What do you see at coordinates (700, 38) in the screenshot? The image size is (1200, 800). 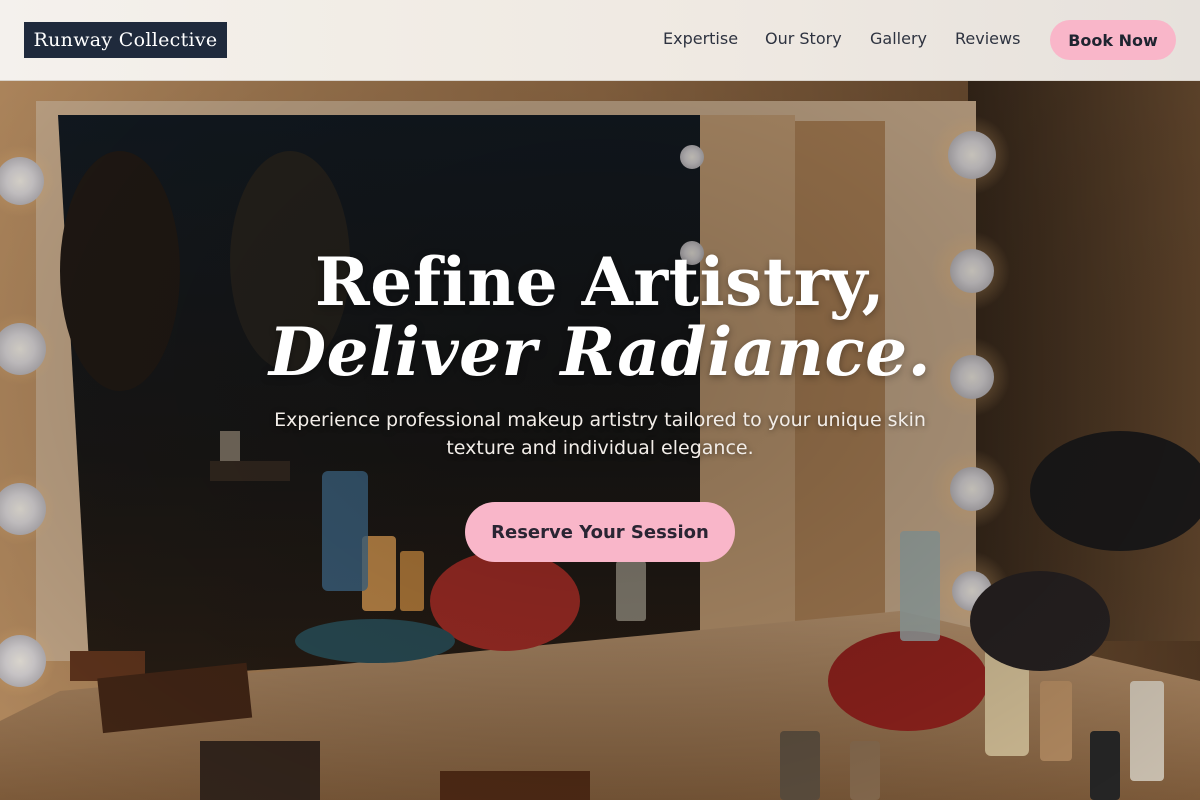 I see `nav-link-expertise: Expertise` at bounding box center [700, 38].